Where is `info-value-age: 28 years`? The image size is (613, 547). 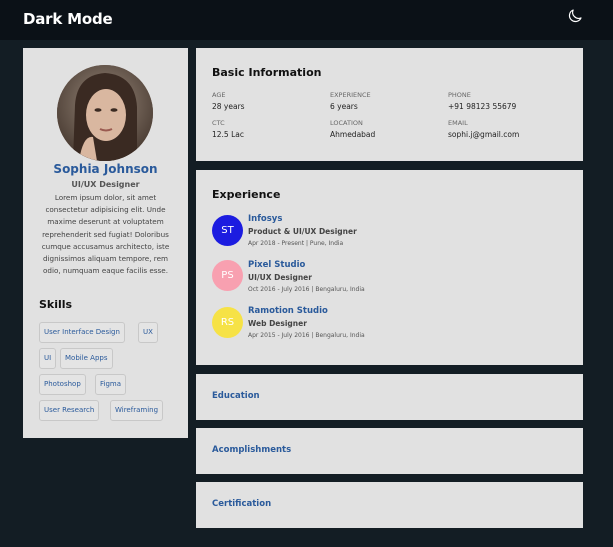
info-value-age: 28 years is located at coordinates (228, 106).